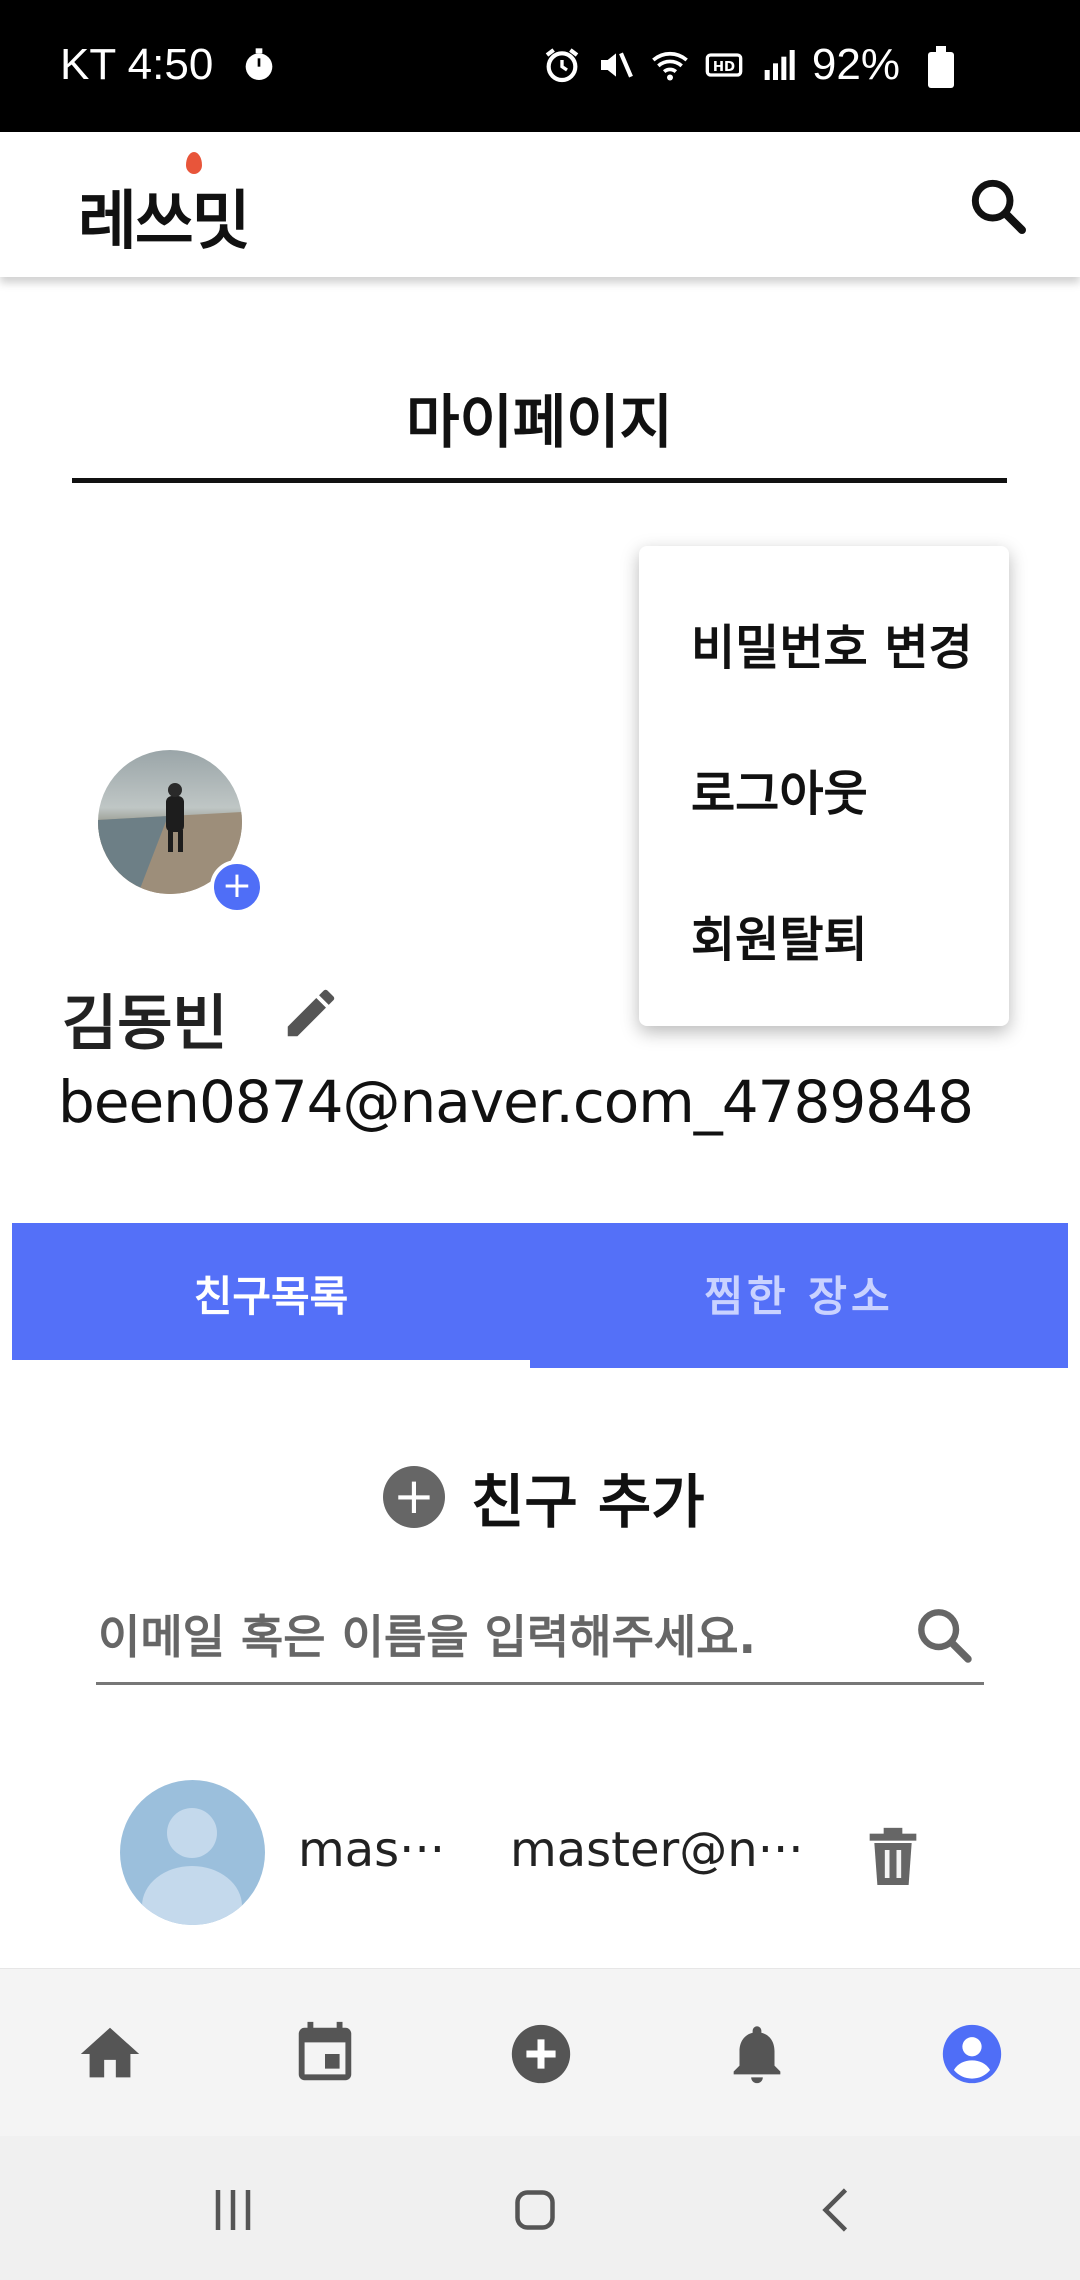  What do you see at coordinates (540, 66) in the screenshot?
I see `status-bar: KT 4:50 HD 92%` at bounding box center [540, 66].